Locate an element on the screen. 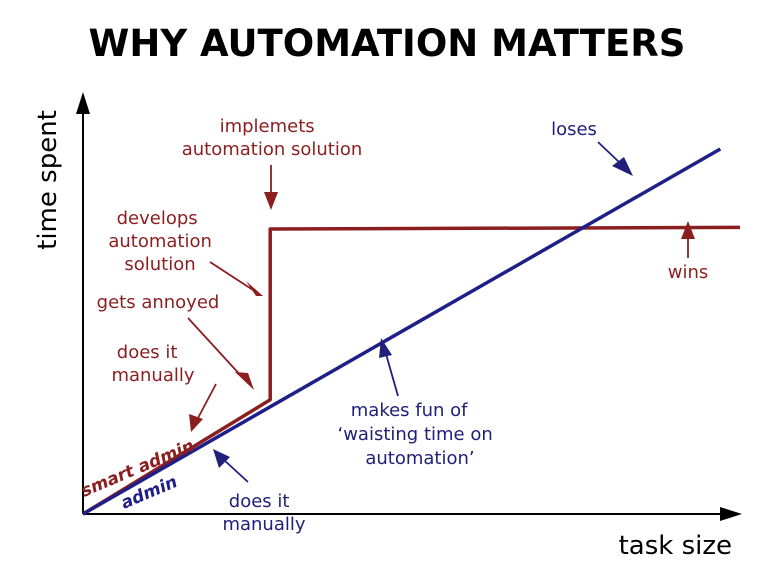 This screenshot has height=568, width=774. annotation-develops-line: solution is located at coordinates (159, 264).